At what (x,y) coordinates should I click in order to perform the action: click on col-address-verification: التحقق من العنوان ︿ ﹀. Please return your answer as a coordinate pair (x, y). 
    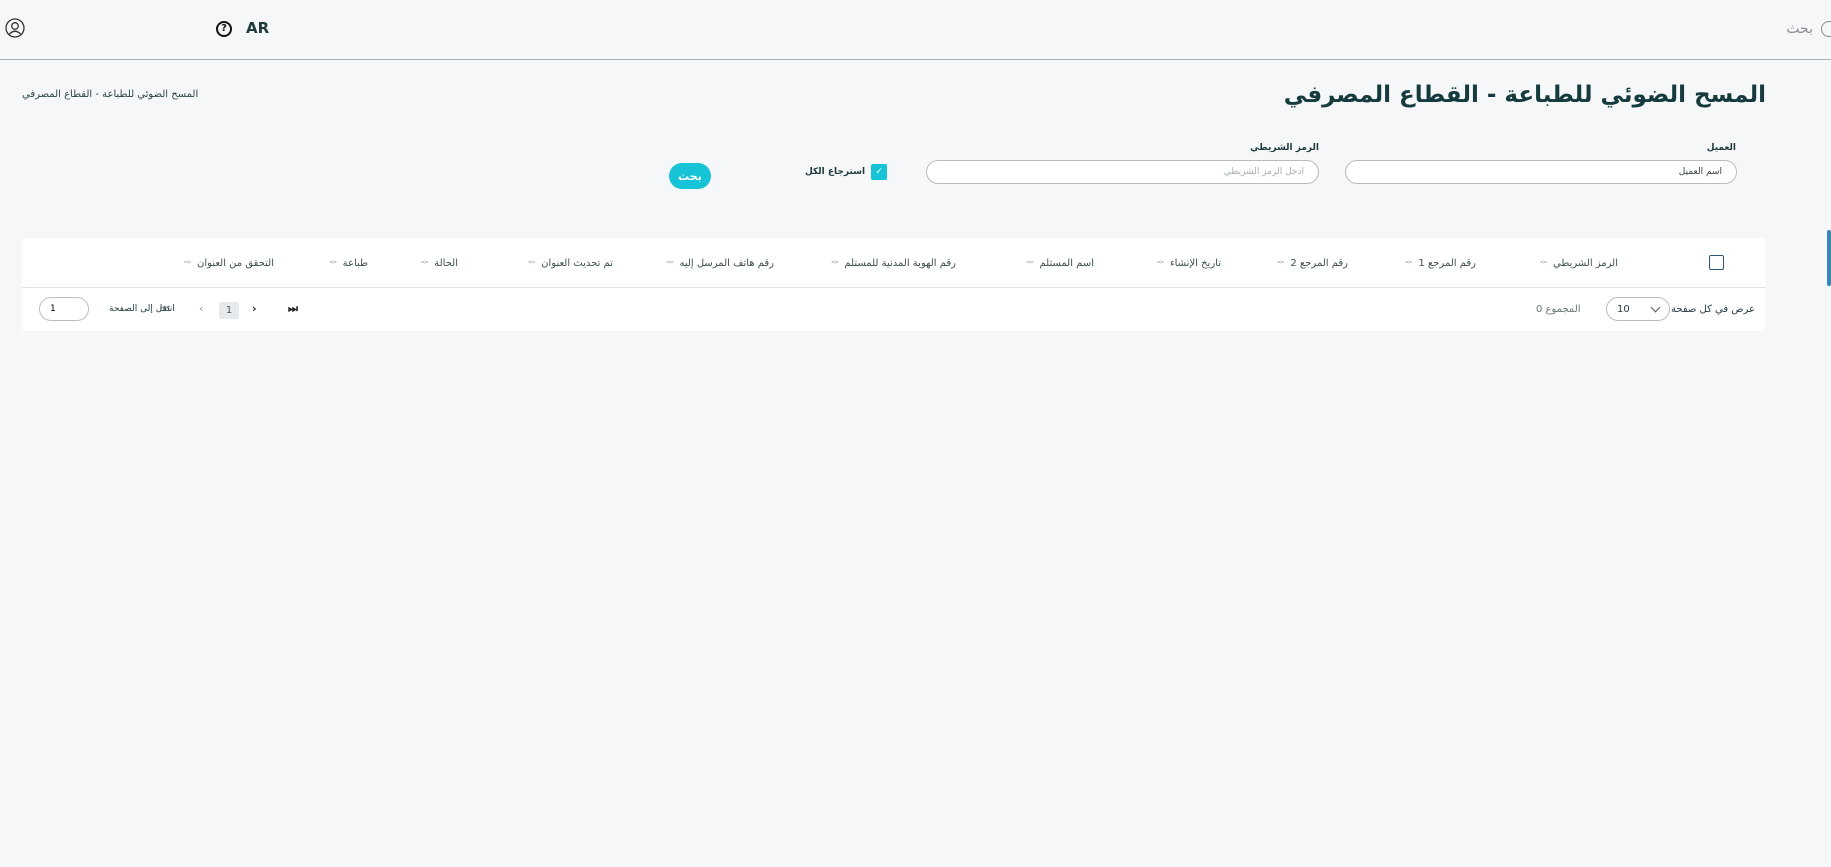
    Looking at the image, I should click on (229, 263).